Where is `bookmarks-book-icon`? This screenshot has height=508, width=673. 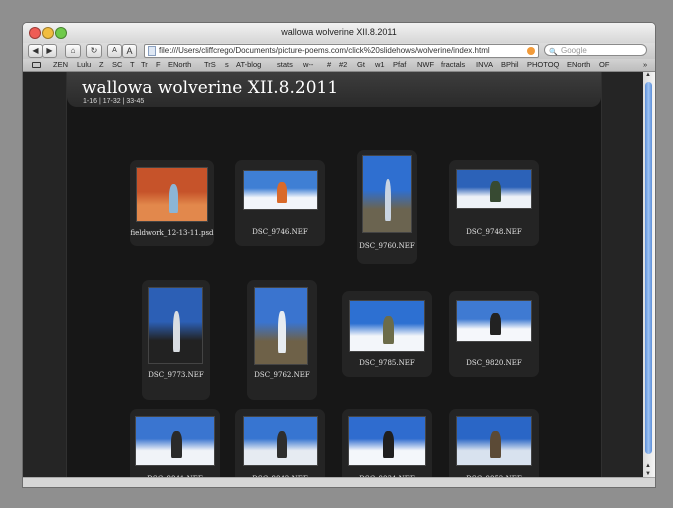
bookmarks-book-icon is located at coordinates (36, 65).